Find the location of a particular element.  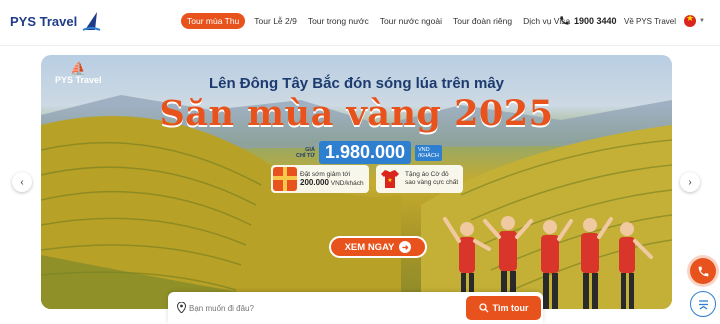

chevron-down-icon: ▼ is located at coordinates (702, 21).